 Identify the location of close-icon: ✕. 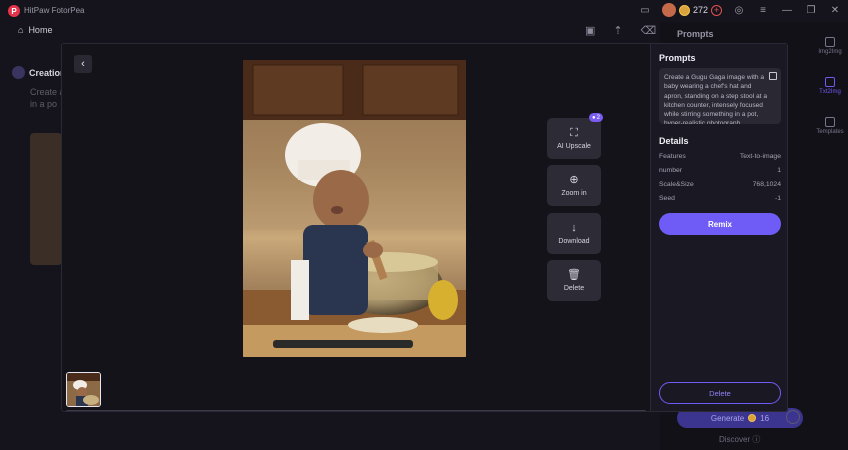
(835, 10).